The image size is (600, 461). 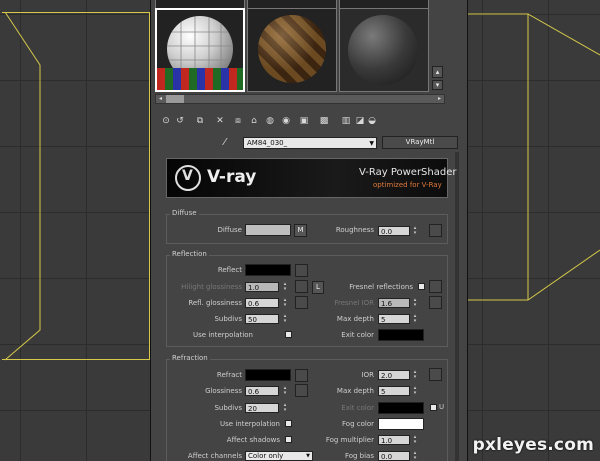 What do you see at coordinates (250, 424) in the screenshot?
I see `refr-use-interpolation-label: Use interpolation` at bounding box center [250, 424].